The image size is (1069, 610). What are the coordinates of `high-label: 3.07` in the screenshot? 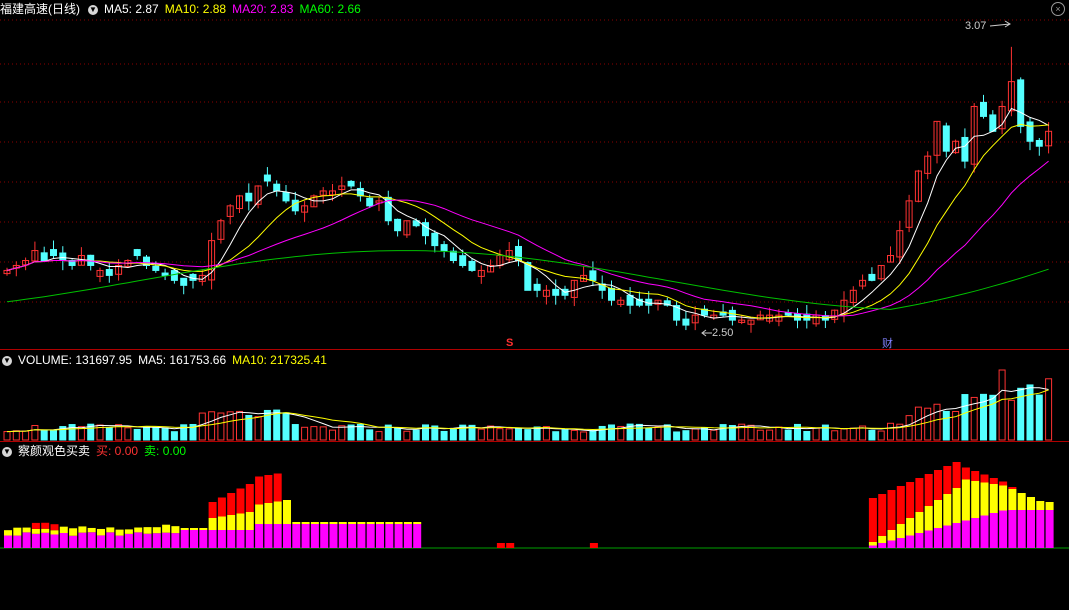 It's located at (976, 26).